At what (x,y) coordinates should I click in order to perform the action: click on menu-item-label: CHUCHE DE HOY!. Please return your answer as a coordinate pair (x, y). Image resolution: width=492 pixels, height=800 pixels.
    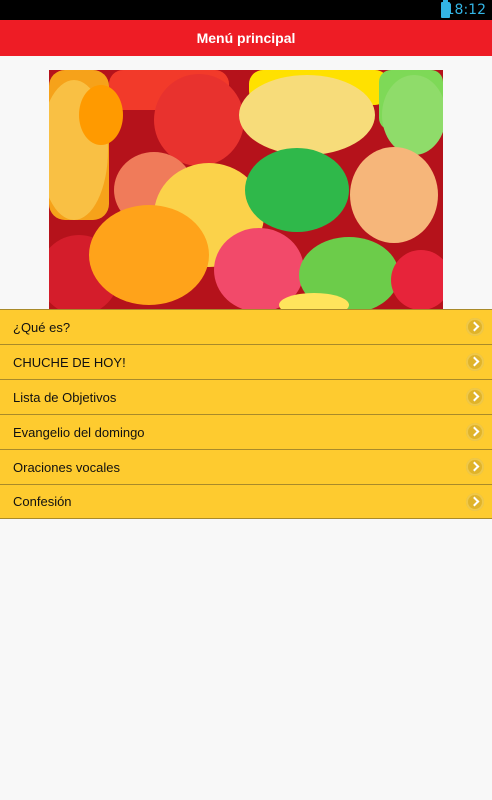
    Looking at the image, I should click on (69, 362).